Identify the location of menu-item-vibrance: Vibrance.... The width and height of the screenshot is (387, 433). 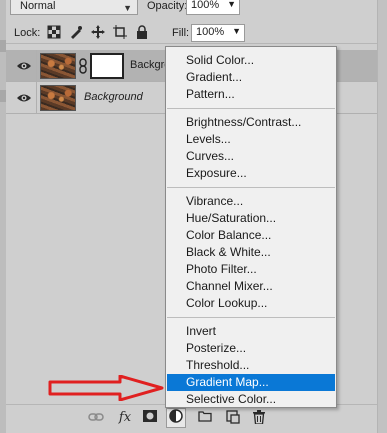
(251, 201).